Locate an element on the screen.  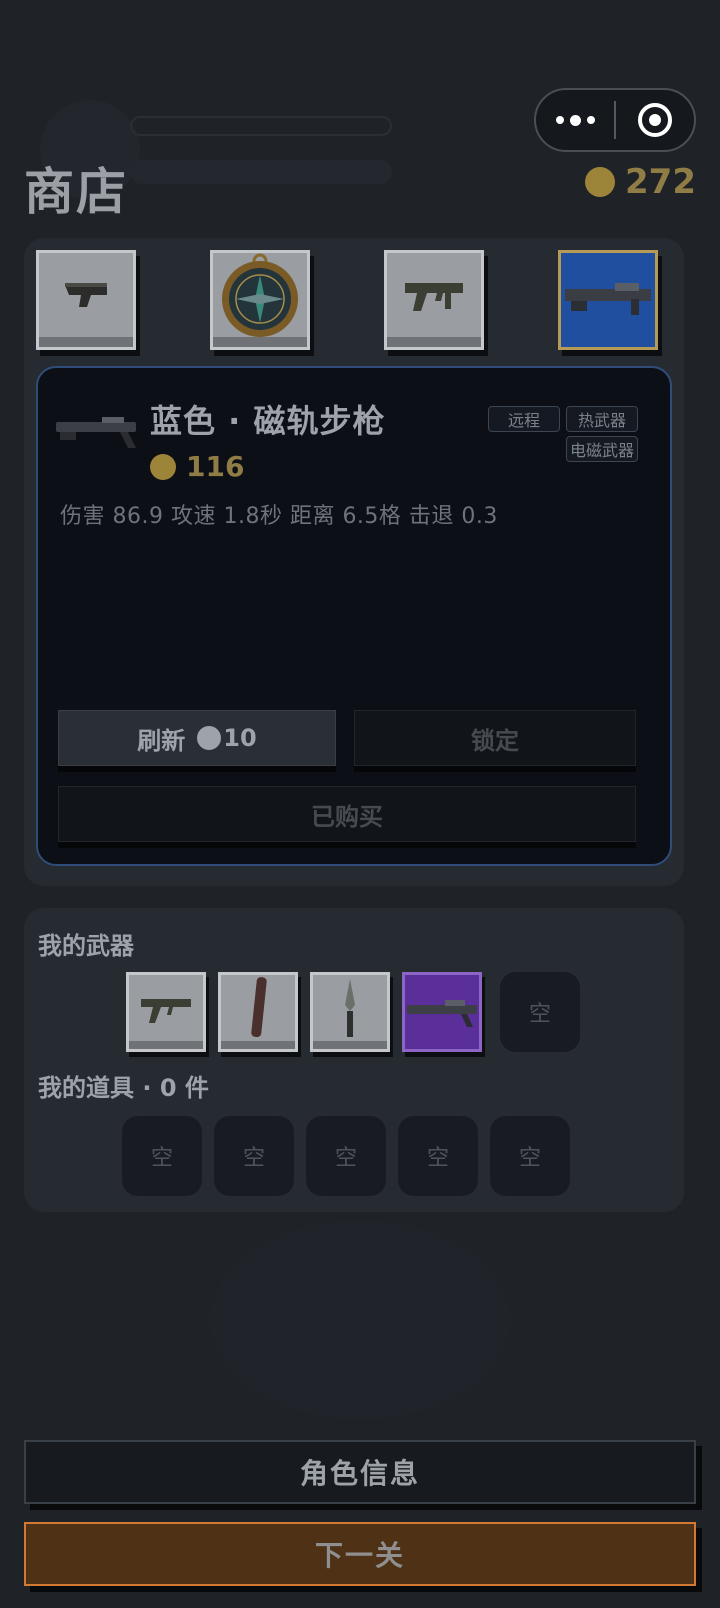
target-icon is located at coordinates (655, 120).